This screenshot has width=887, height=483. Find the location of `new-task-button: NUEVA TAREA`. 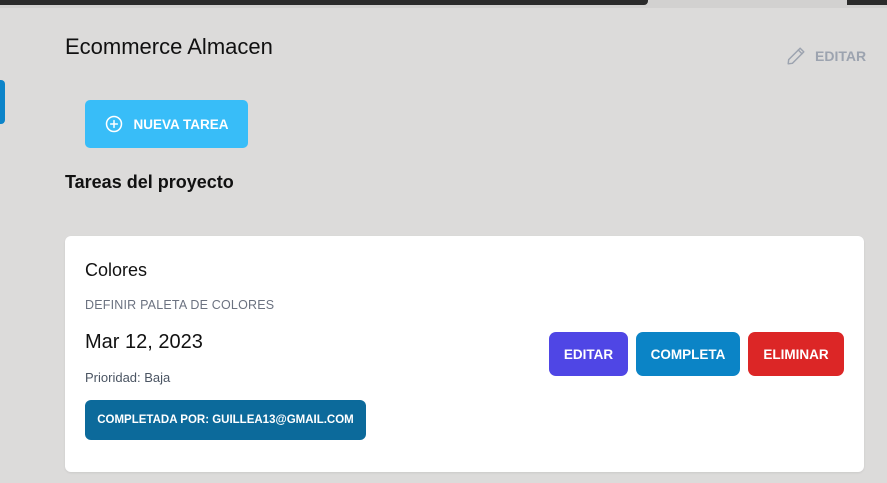

new-task-button: NUEVA TAREA is located at coordinates (166, 124).